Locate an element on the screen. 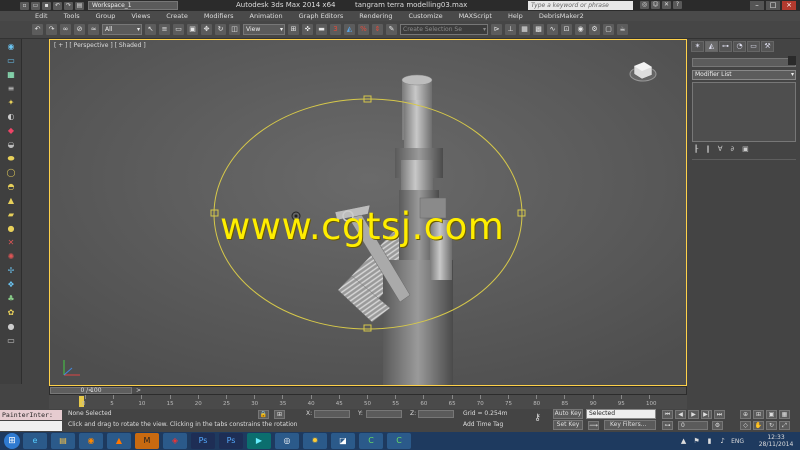 This screenshot has height=450, width=800. menu-customize: Customize is located at coordinates (425, 16).